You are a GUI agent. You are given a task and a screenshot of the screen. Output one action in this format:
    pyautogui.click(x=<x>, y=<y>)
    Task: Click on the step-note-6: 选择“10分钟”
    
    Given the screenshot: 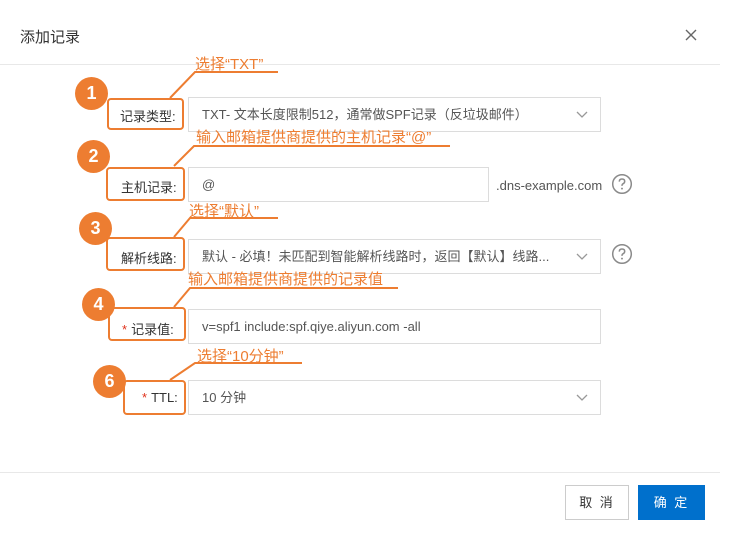 What is the action you would take?
    pyautogui.click(x=240, y=356)
    